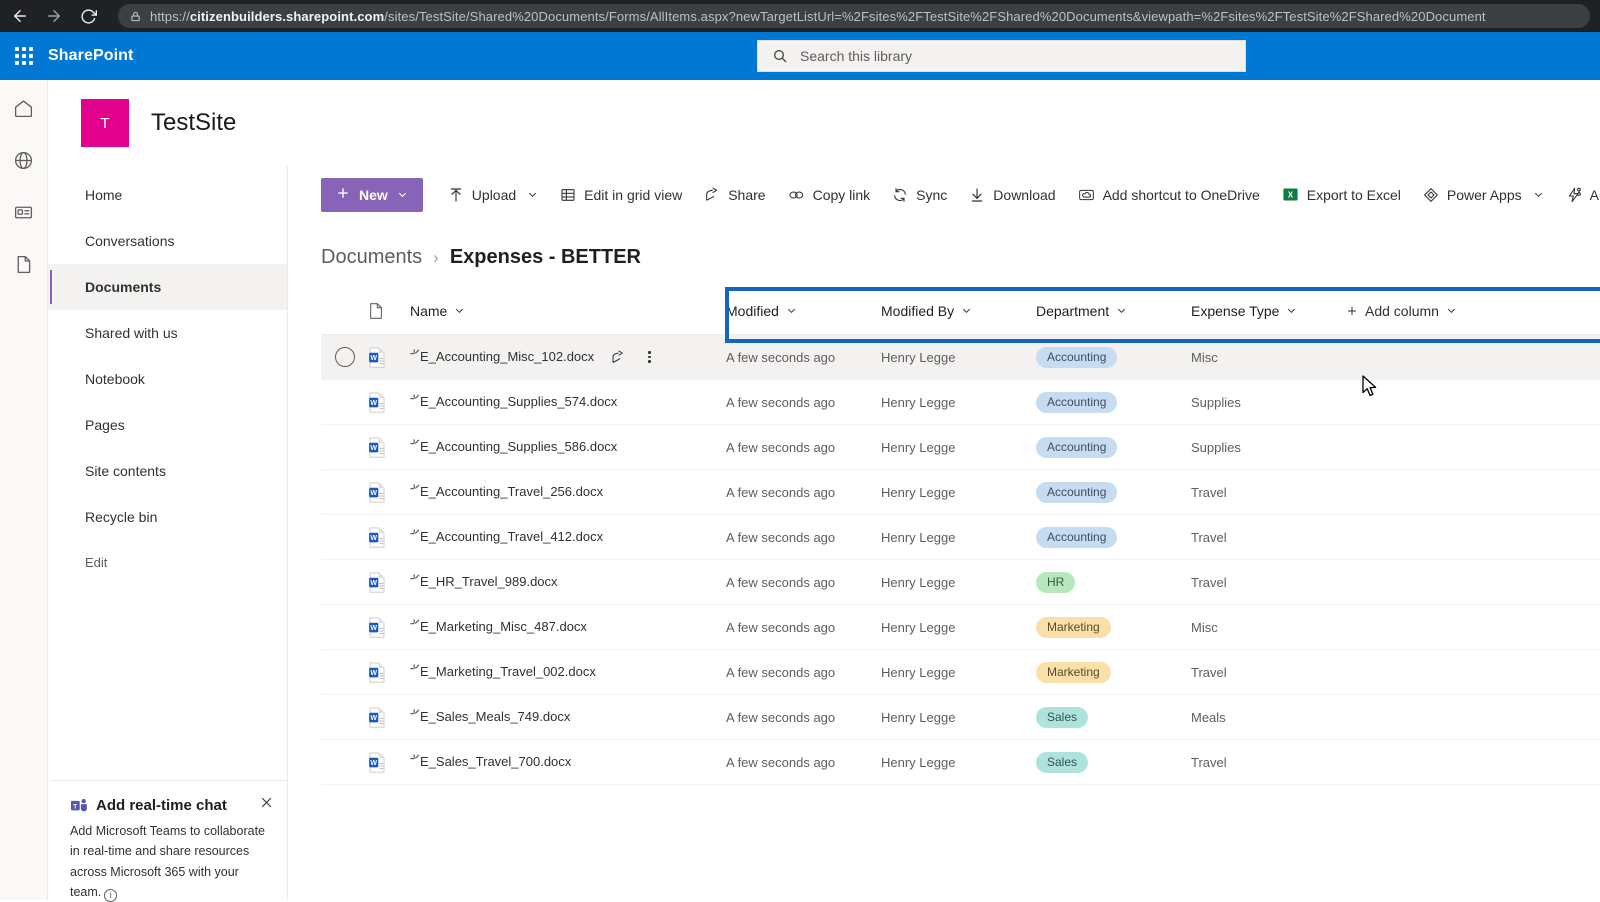  What do you see at coordinates (266, 802) in the screenshot?
I see `close-icon` at bounding box center [266, 802].